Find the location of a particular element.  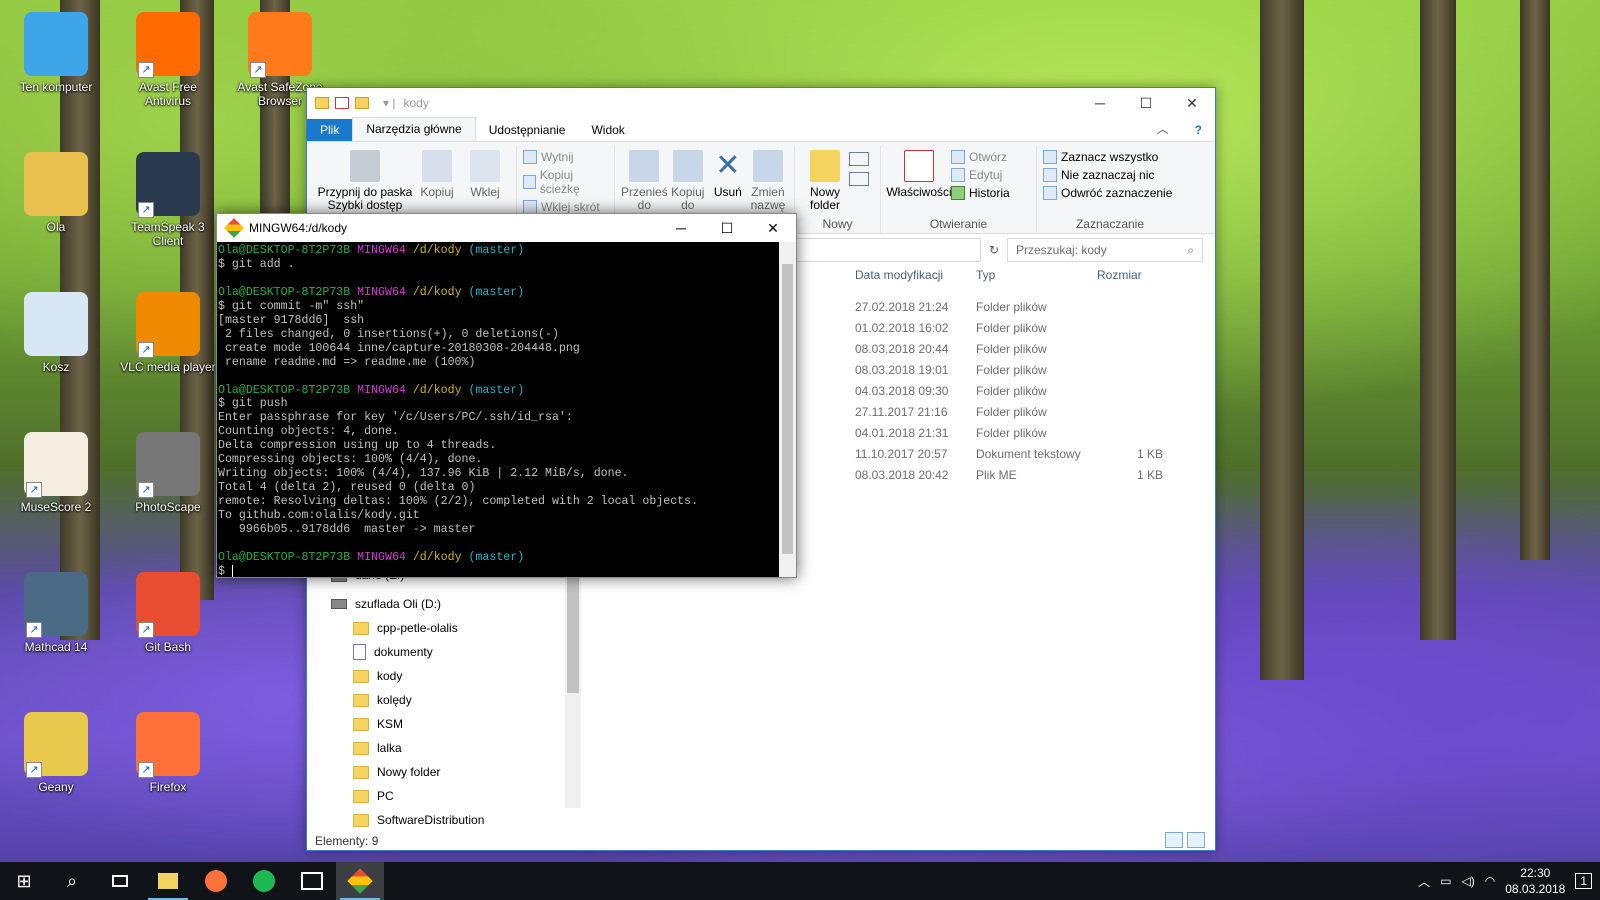

taskbar-firefox is located at coordinates (216, 881).